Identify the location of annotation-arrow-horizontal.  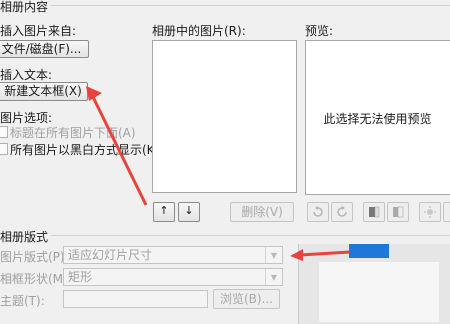
(325, 253).